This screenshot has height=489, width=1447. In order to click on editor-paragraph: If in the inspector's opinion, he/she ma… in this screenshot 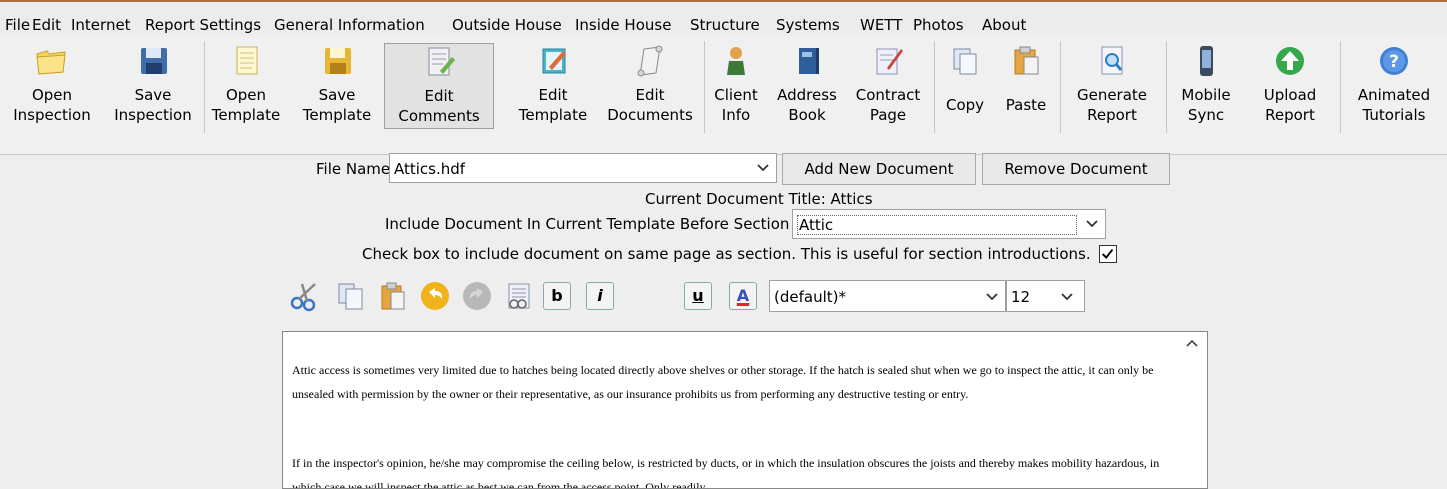, I will do `click(726, 472)`.